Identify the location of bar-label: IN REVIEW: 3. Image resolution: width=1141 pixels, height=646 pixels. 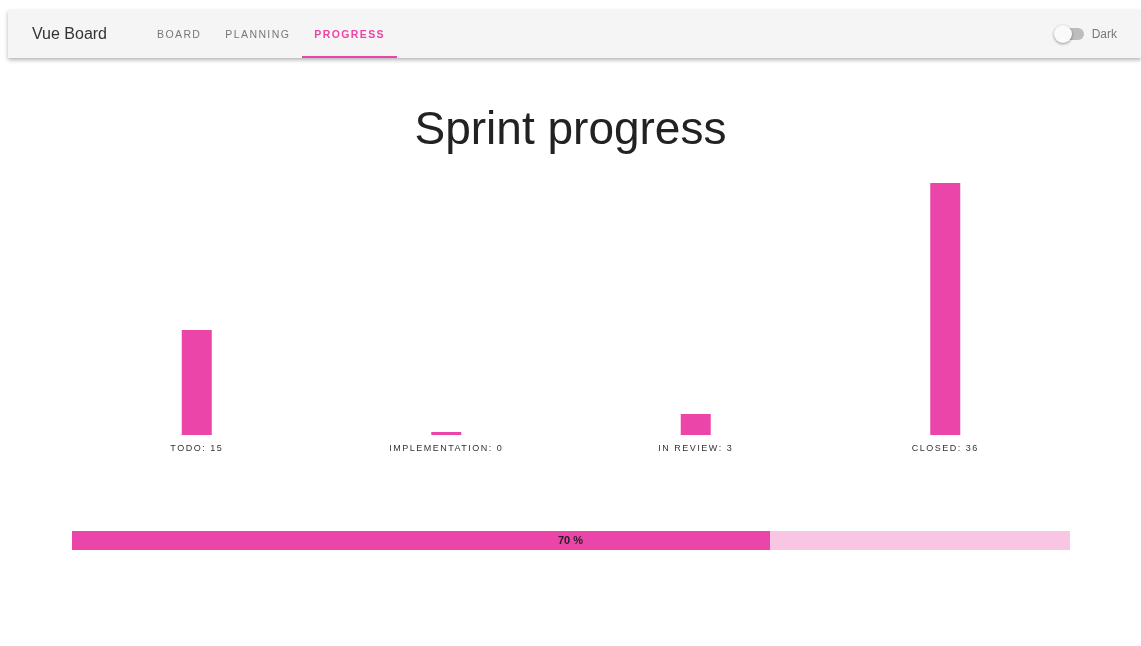
(695, 448).